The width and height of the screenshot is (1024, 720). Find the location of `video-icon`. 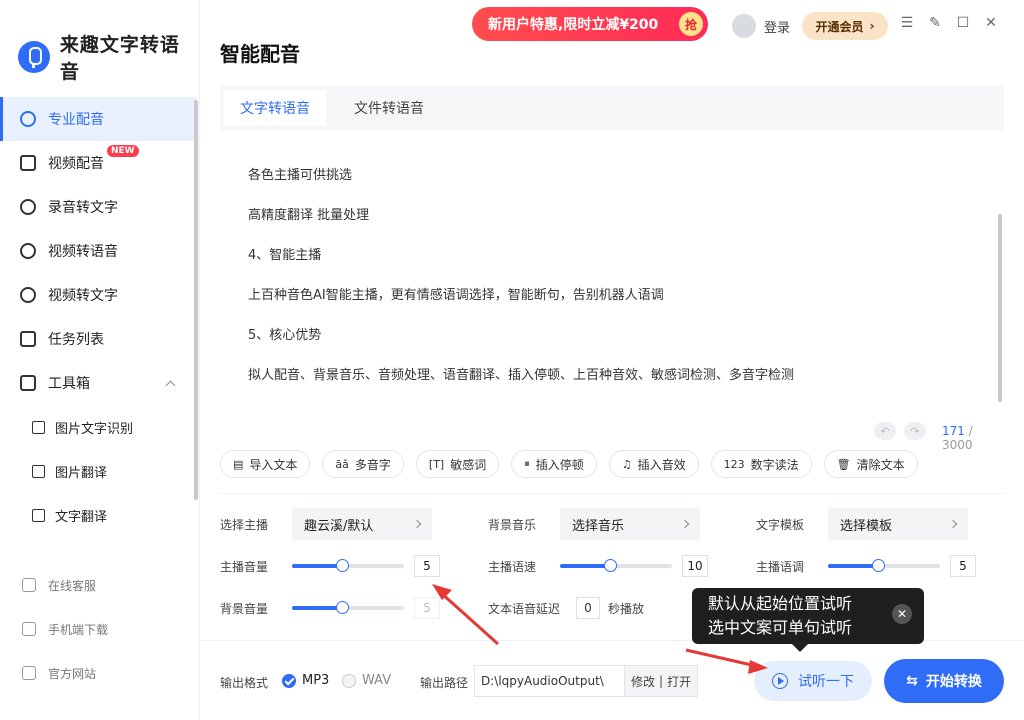

video-icon is located at coordinates (28, 163).